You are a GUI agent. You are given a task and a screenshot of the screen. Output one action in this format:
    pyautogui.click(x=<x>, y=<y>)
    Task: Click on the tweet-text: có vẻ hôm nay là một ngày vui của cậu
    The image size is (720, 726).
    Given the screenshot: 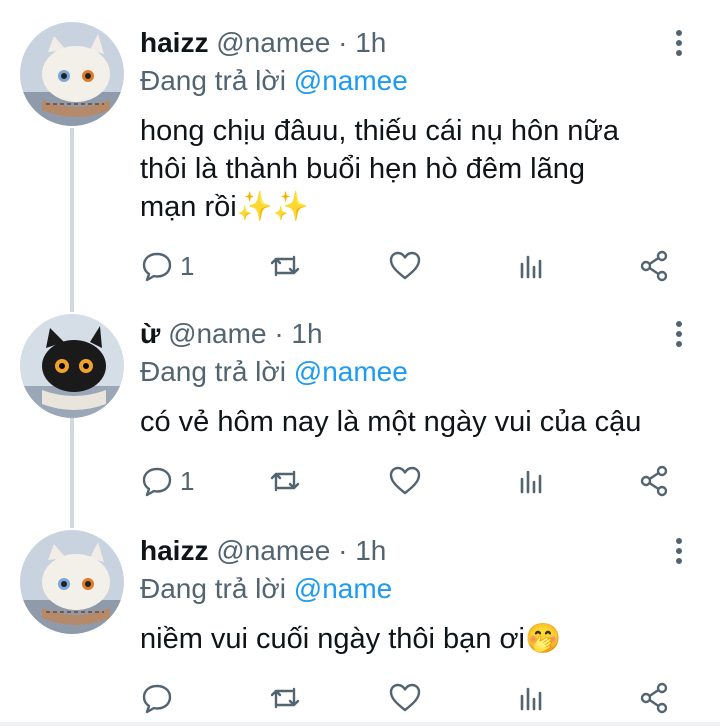 What is the action you would take?
    pyautogui.click(x=420, y=422)
    